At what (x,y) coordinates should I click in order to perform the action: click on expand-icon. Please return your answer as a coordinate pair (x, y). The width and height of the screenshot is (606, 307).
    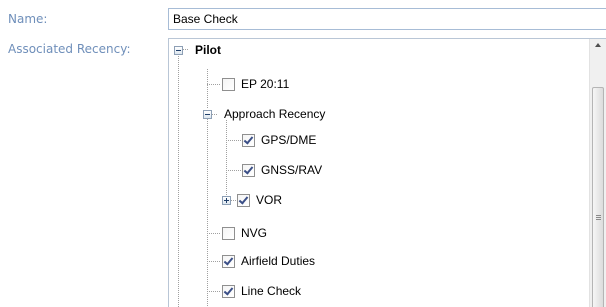
    Looking at the image, I should click on (226, 200).